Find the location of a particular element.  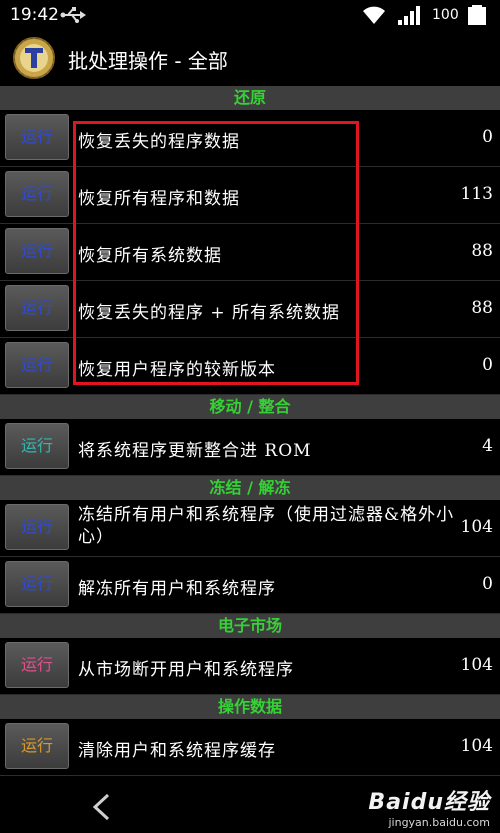

action-label: 清除用户和系统程序缓存 is located at coordinates (177, 751).